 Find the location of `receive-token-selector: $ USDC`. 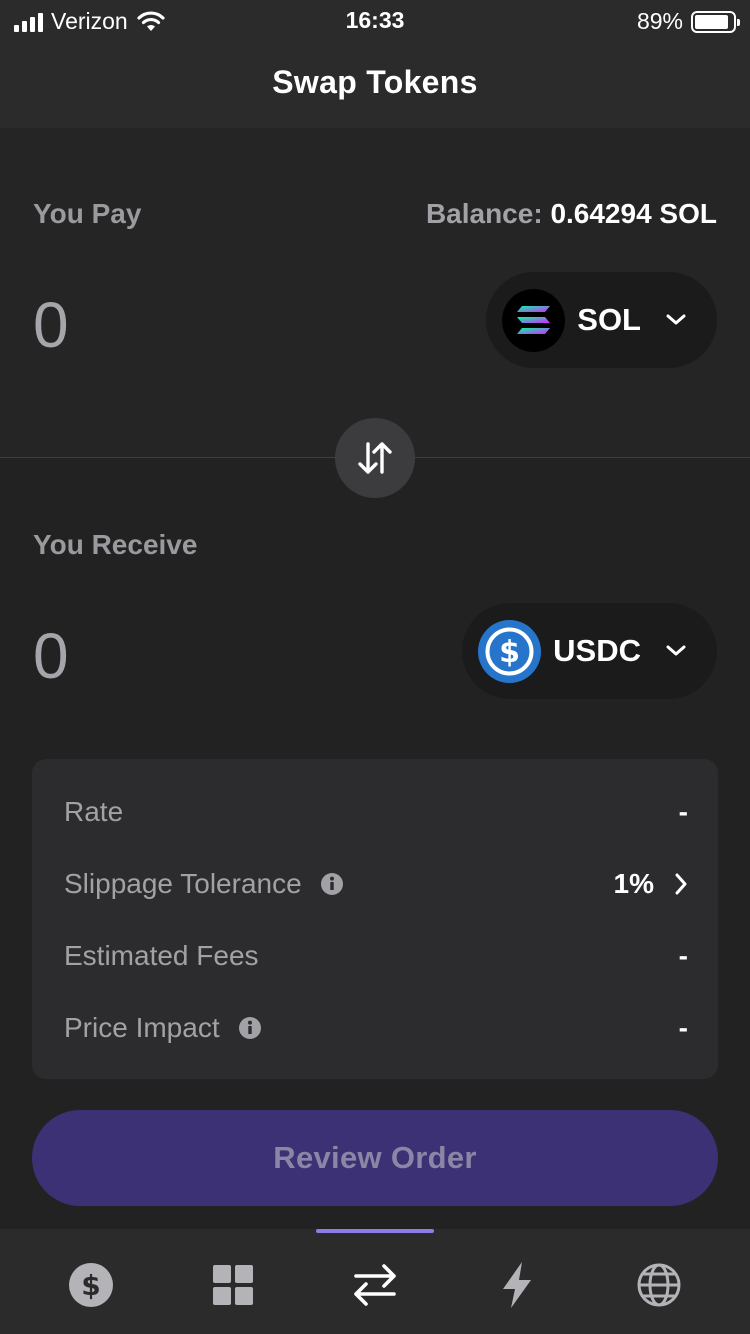

receive-token-selector: $ USDC is located at coordinates (589, 651).